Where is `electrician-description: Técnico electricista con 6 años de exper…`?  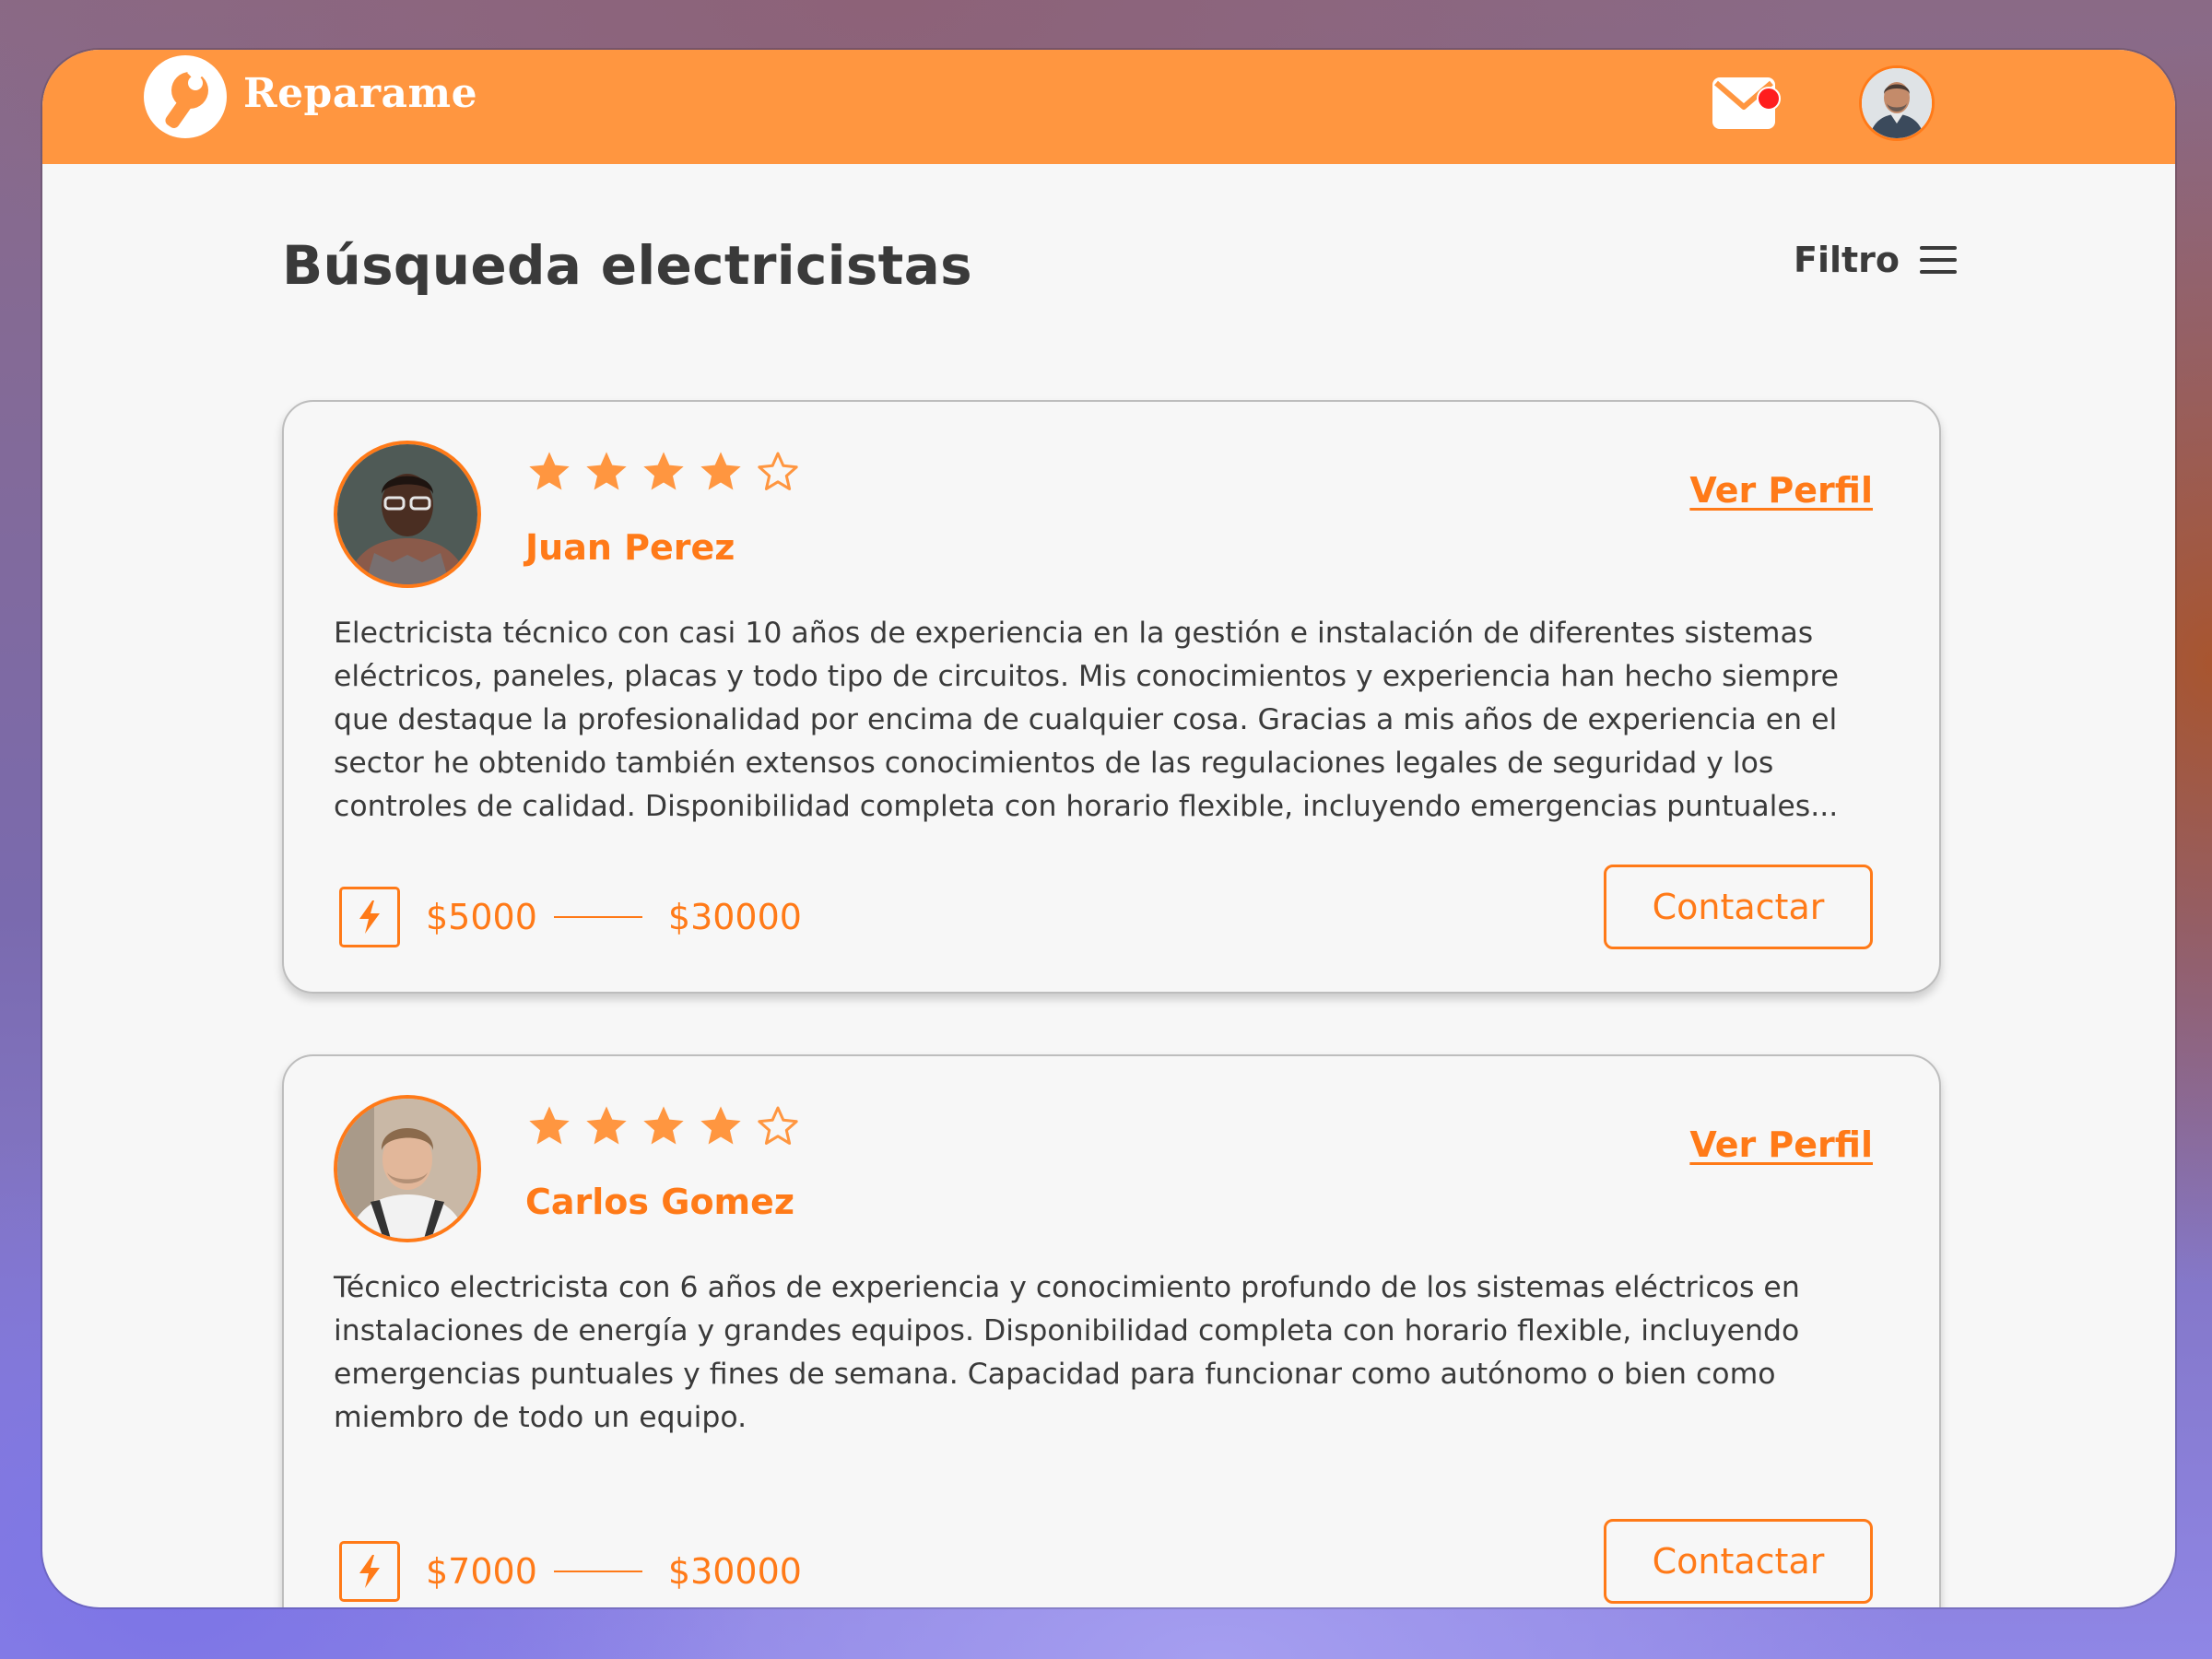 electrician-description: Técnico electricista con 6 años de exper… is located at coordinates (1067, 1352).